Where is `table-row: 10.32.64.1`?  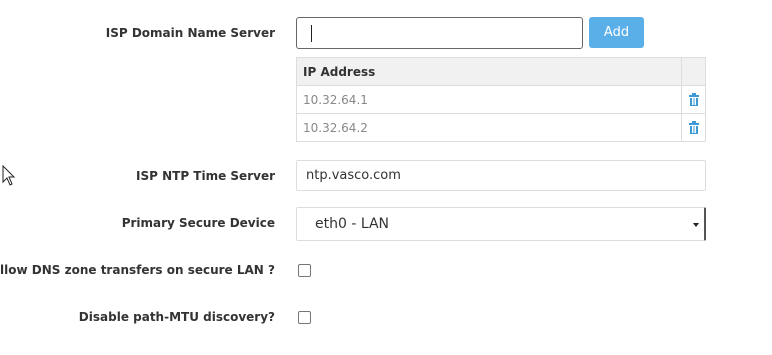
table-row: 10.32.64.1 is located at coordinates (501, 99).